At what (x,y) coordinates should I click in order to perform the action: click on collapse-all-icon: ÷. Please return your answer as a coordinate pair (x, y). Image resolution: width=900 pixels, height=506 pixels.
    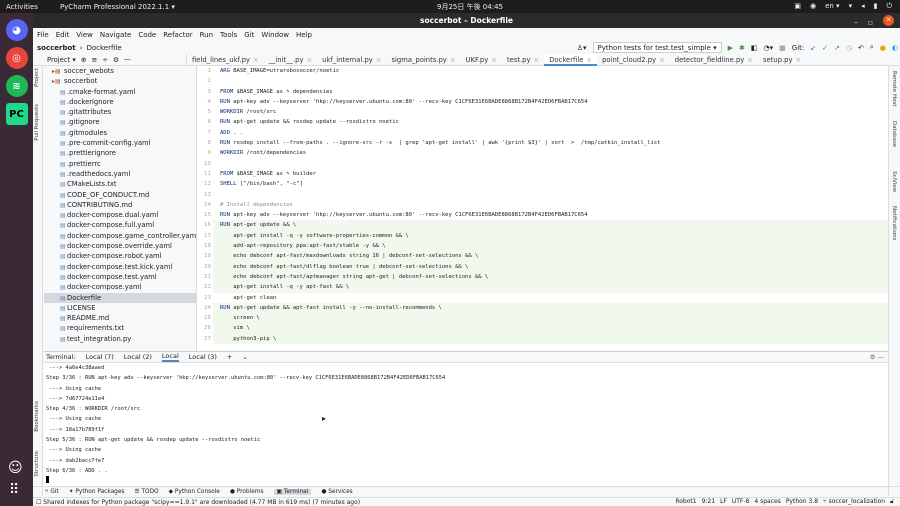
    Looking at the image, I should click on (105, 60).